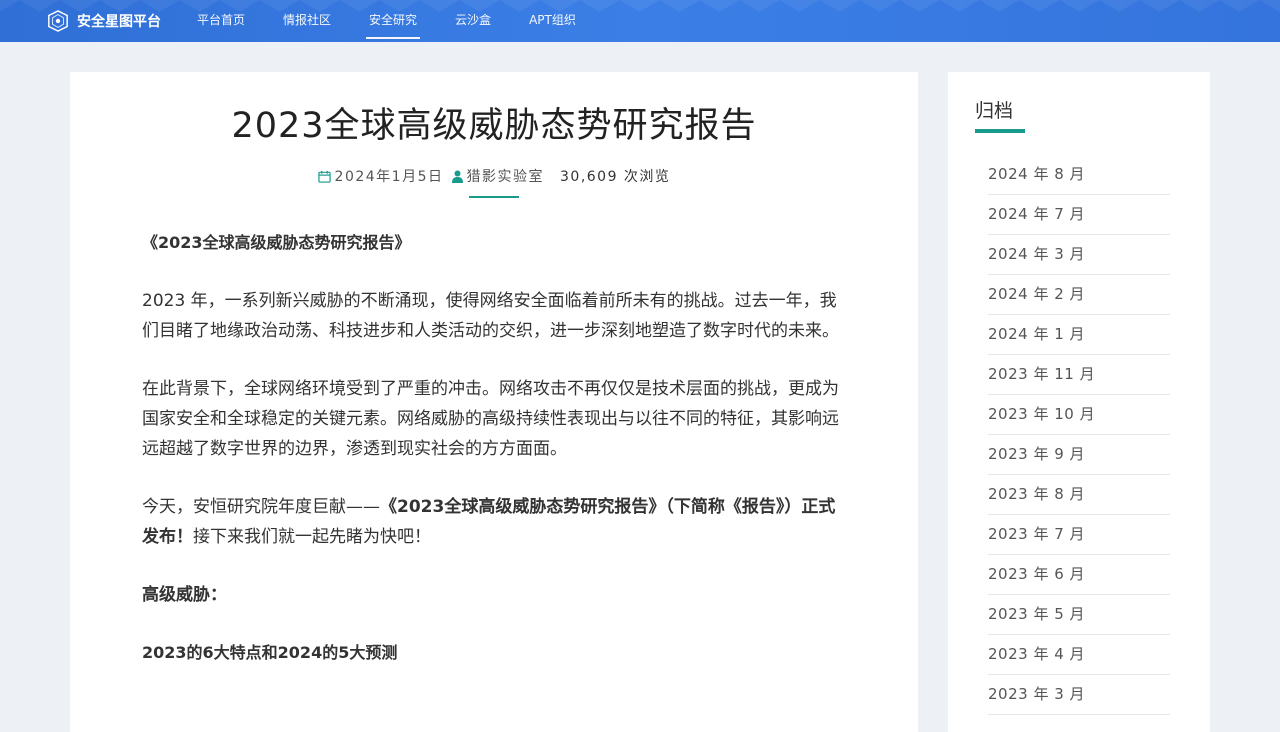 This screenshot has height=732, width=1280. I want to click on archive-item: 2024 年 3 月, so click(1079, 255).